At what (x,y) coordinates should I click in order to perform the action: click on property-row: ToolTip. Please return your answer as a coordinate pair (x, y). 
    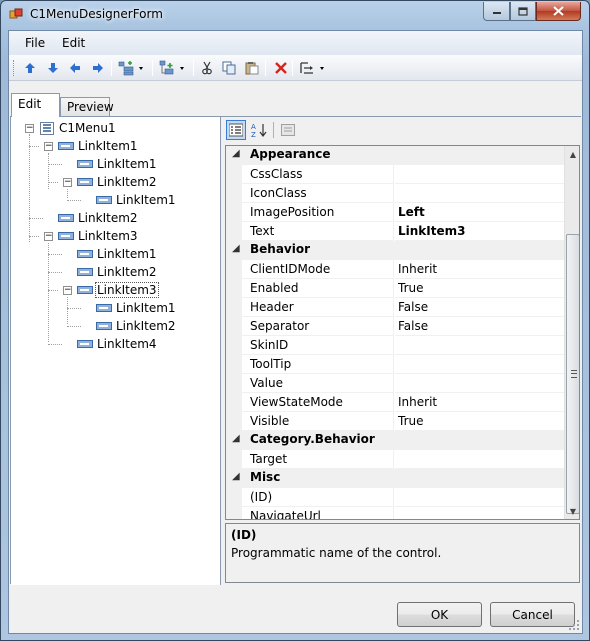
    Looking at the image, I should click on (395, 364).